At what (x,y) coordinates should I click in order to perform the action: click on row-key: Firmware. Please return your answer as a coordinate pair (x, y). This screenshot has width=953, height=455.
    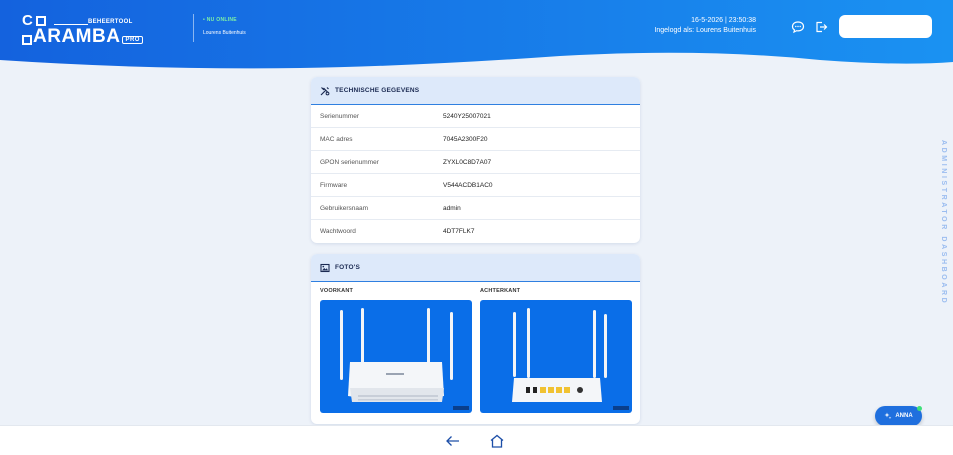
    Looking at the image, I should click on (334, 185).